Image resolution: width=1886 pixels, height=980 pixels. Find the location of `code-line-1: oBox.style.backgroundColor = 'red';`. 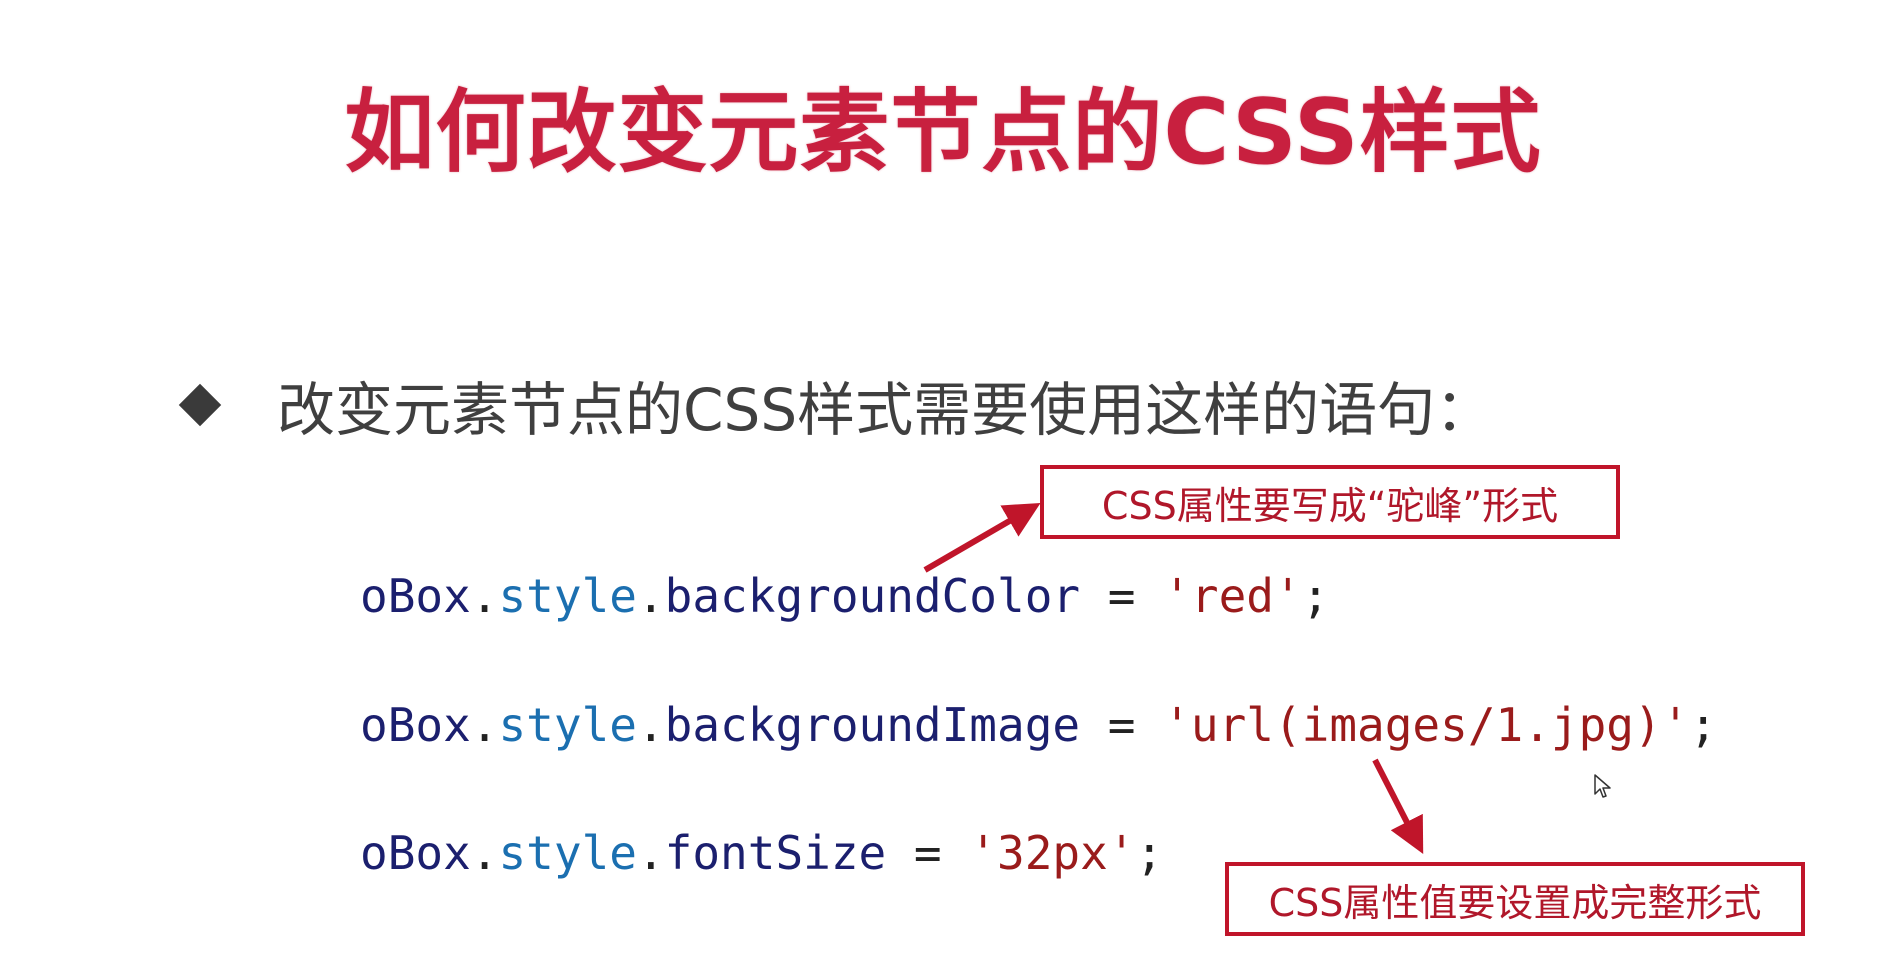

code-line-1: oBox.style.backgroundColor = 'red'; is located at coordinates (844, 596).